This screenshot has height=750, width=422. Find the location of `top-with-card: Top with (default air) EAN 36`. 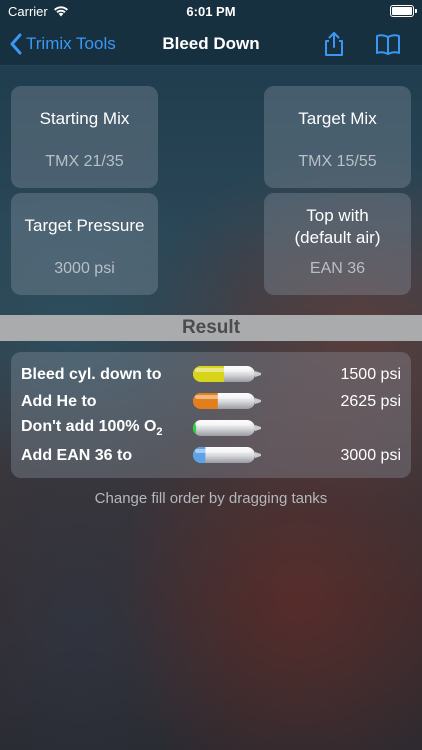

top-with-card: Top with (default air) EAN 36 is located at coordinates (337, 244).